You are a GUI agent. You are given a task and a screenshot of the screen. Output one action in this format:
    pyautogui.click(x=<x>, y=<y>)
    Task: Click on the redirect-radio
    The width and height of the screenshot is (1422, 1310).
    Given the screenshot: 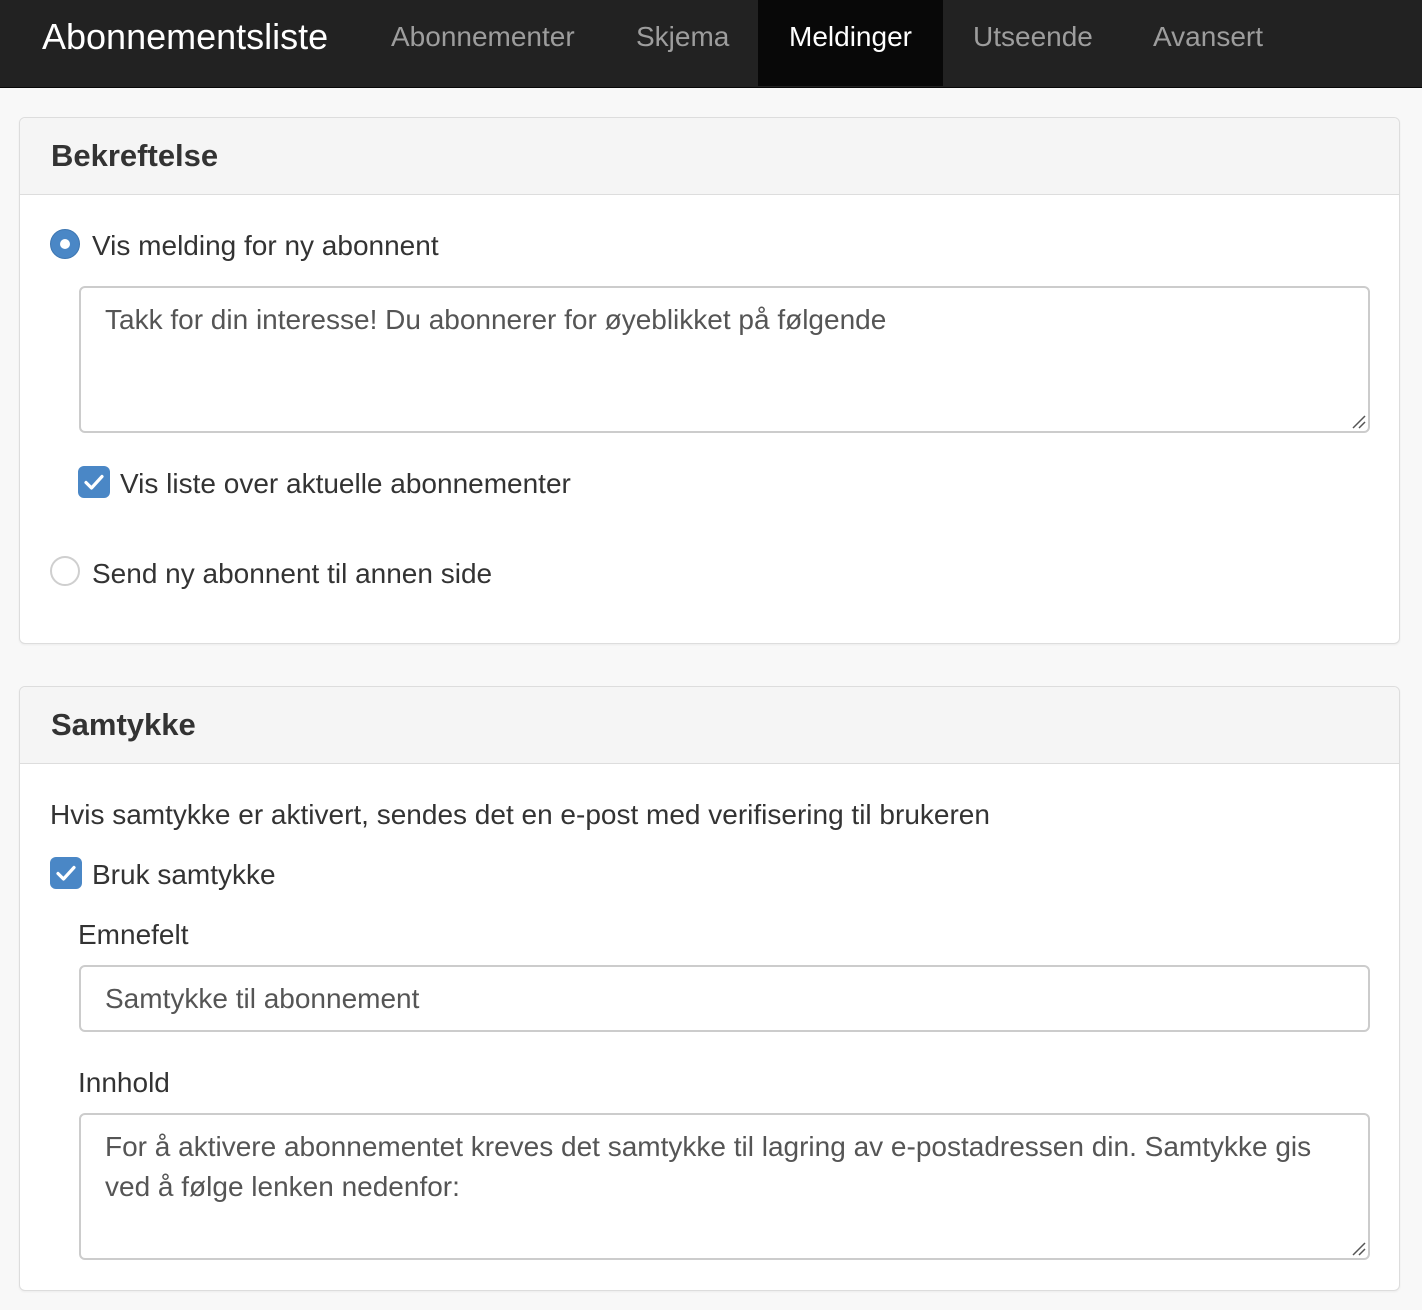 What is the action you would take?
    pyautogui.click(x=65, y=571)
    